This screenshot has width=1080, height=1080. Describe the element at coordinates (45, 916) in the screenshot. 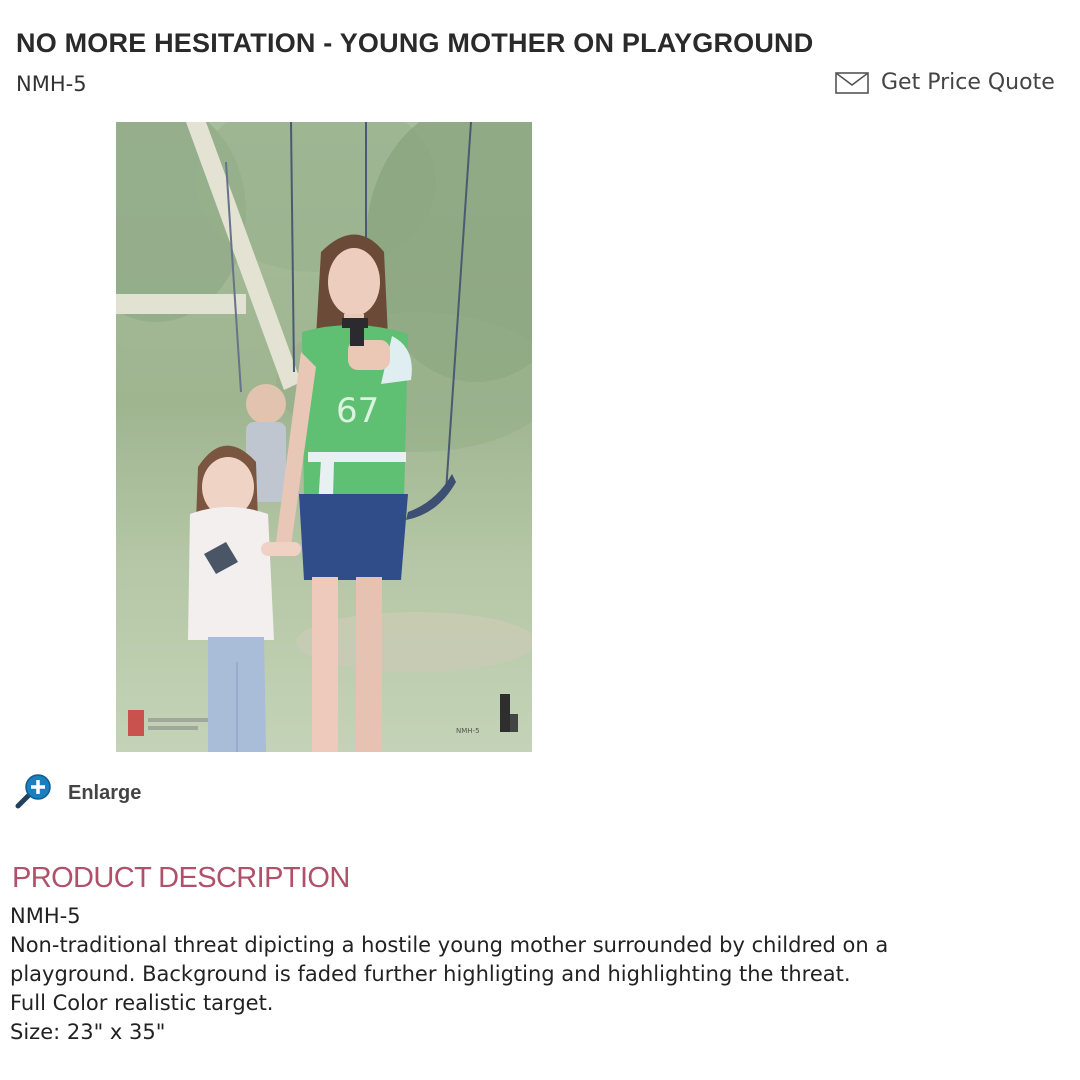

I see `description-line: NMH-5` at that location.